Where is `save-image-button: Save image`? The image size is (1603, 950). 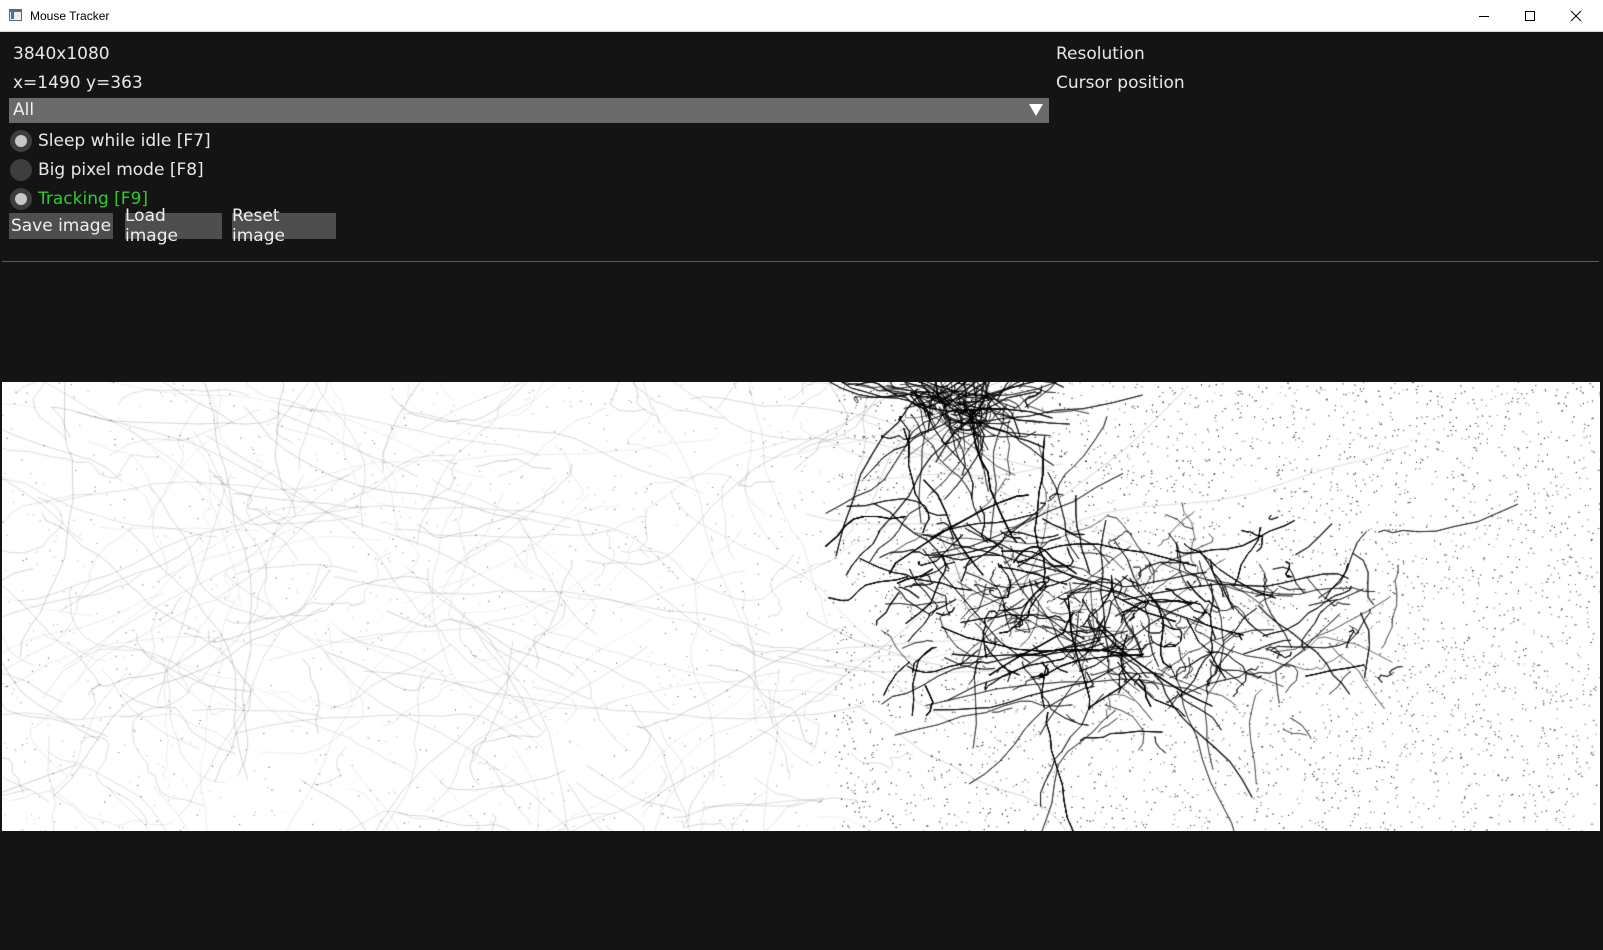
save-image-button: Save image is located at coordinates (61, 226).